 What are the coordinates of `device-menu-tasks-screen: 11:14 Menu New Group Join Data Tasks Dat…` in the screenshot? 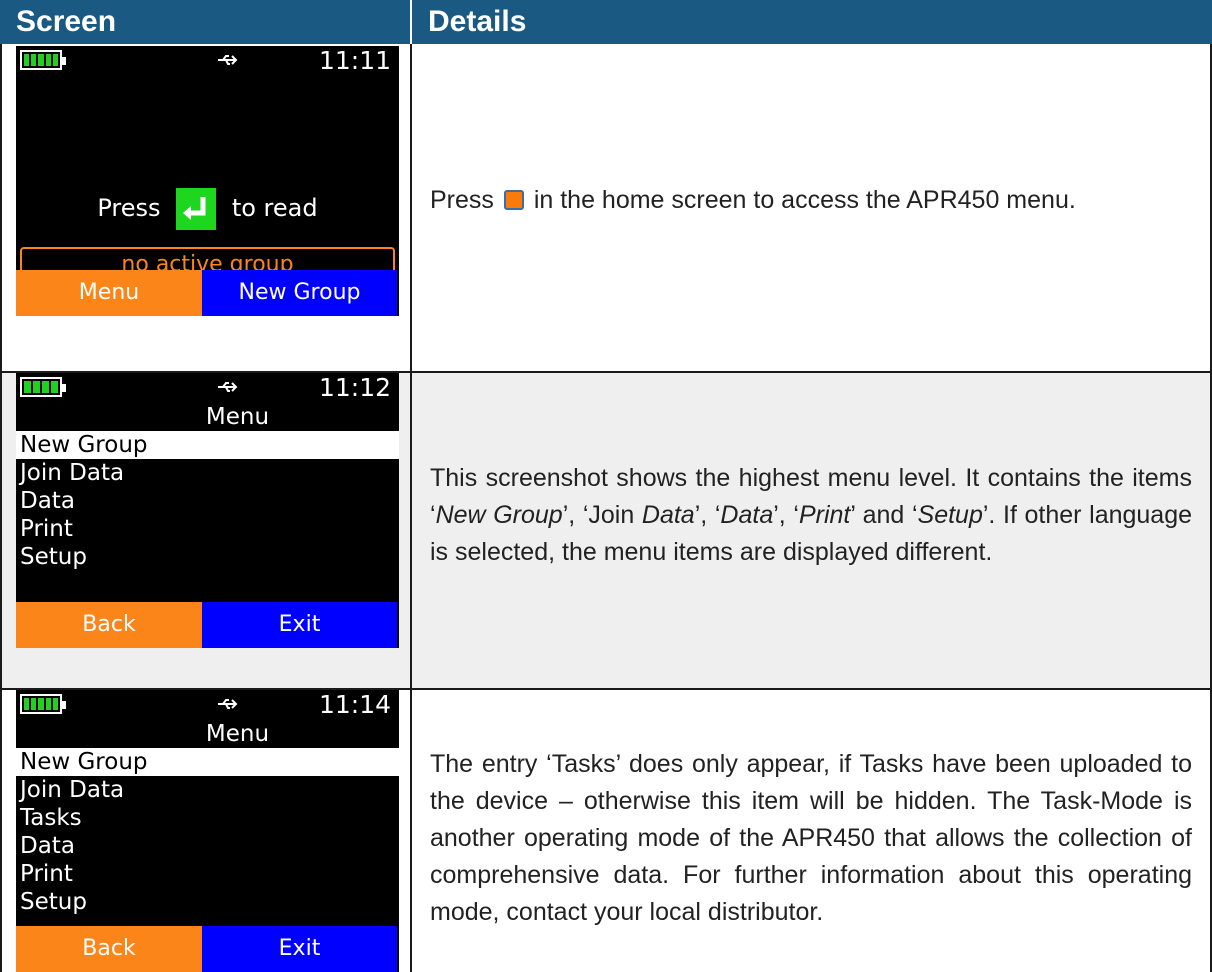 It's located at (207, 831).